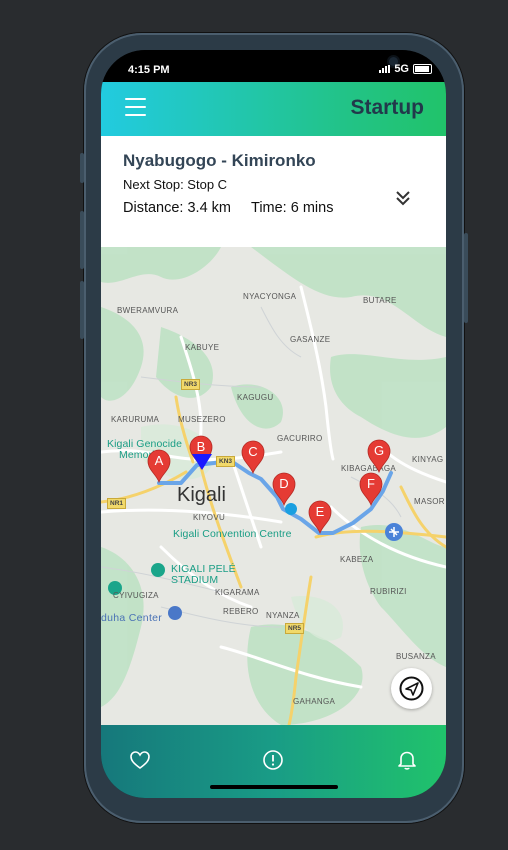  I want to click on route-name: Nyabugogo - Kimironko, so click(219, 160).